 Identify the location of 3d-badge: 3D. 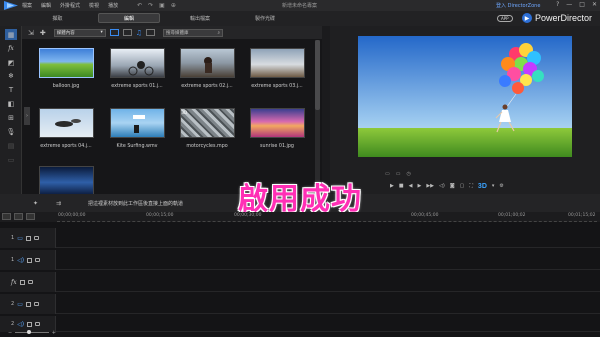
(184, 112).